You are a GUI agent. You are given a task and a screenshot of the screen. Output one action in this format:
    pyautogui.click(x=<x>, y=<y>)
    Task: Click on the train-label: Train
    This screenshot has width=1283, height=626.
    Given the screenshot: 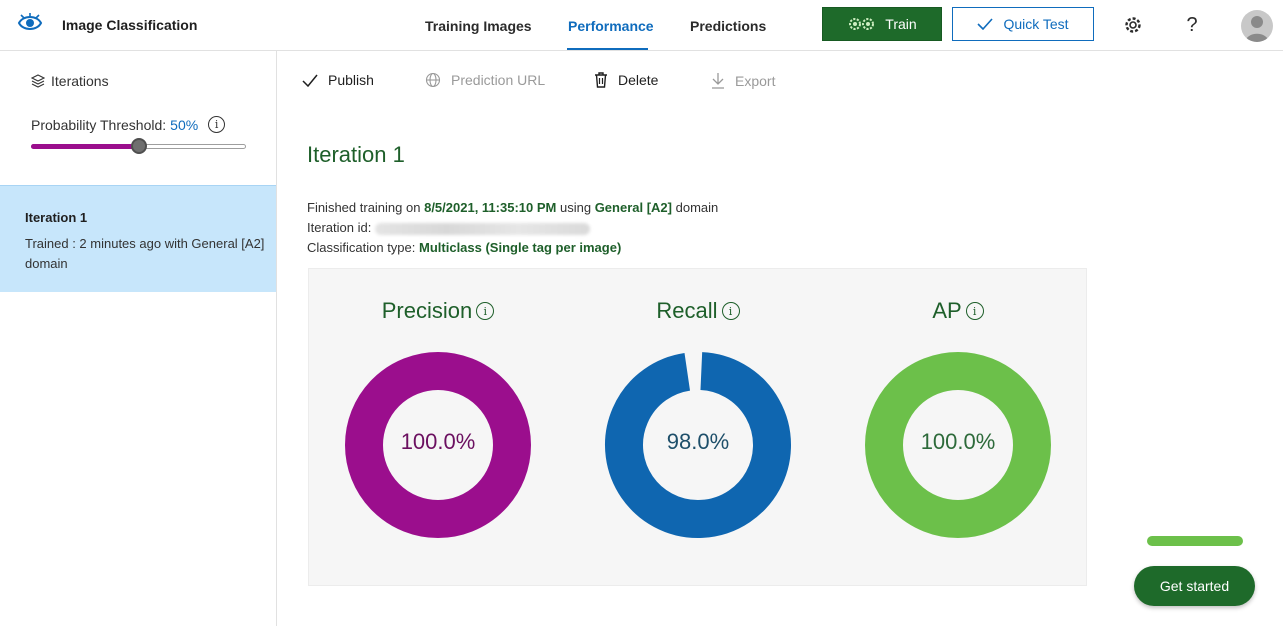 What is the action you would take?
    pyautogui.click(x=901, y=24)
    